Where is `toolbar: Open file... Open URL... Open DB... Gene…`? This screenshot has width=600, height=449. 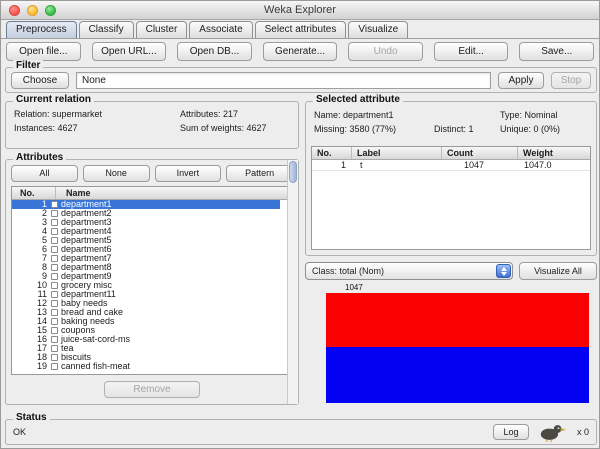
toolbar: Open file... Open URL... Open DB... Gene… is located at coordinates (300, 51).